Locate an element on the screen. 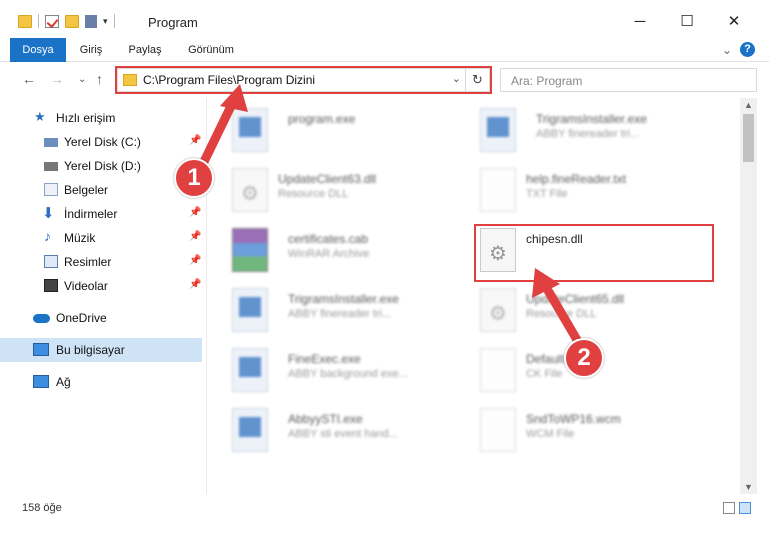  ribbon-tabs: Dosya Giriş Paylaş Görünüm ⌄ ? is located at coordinates (384, 50).